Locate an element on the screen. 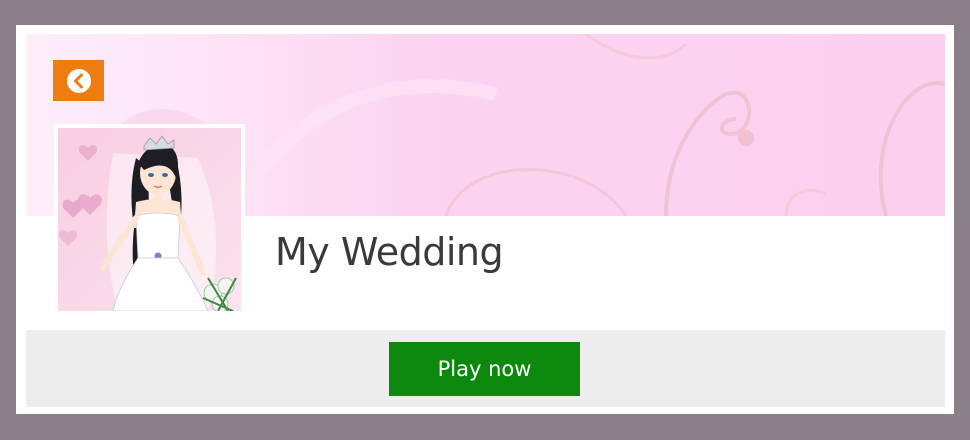 This screenshot has width=970, height=440. bride-illustration is located at coordinates (149, 219).